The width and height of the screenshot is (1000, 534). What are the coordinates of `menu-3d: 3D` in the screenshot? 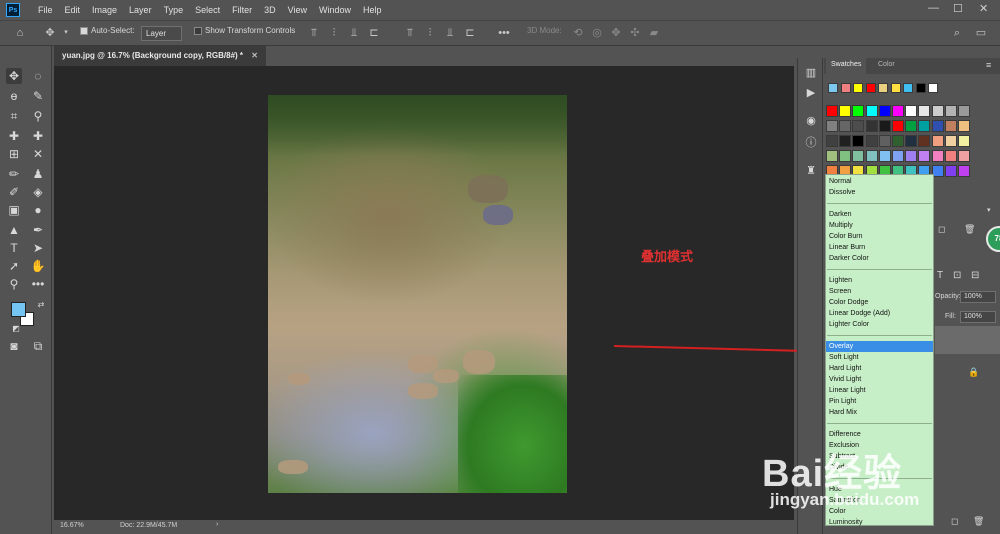 It's located at (270, 10).